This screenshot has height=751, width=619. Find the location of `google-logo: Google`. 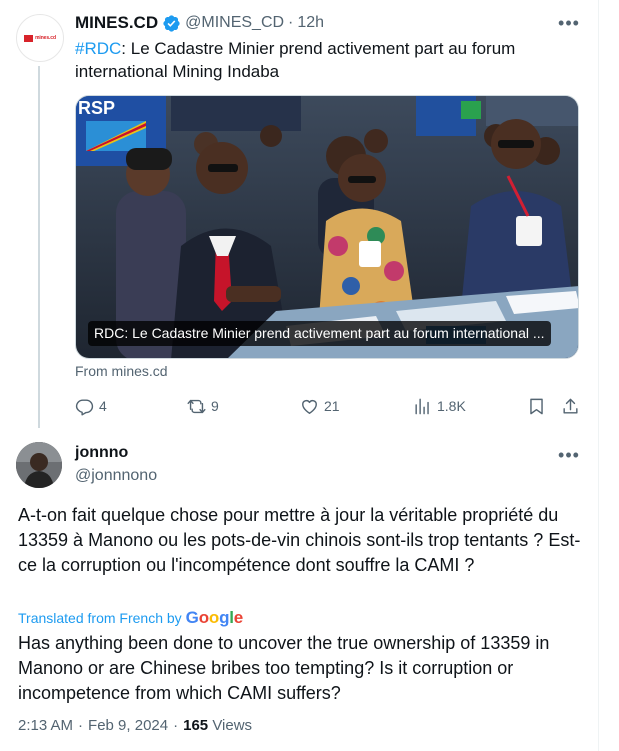

google-logo: Google is located at coordinates (214, 617).